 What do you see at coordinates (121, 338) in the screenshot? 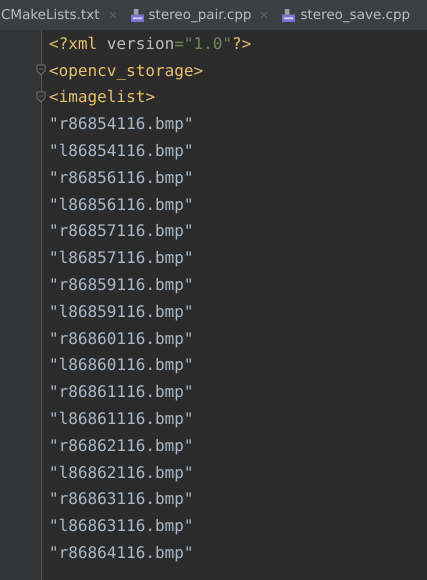
I see `code-line: "r86860116.bmp"` at bounding box center [121, 338].